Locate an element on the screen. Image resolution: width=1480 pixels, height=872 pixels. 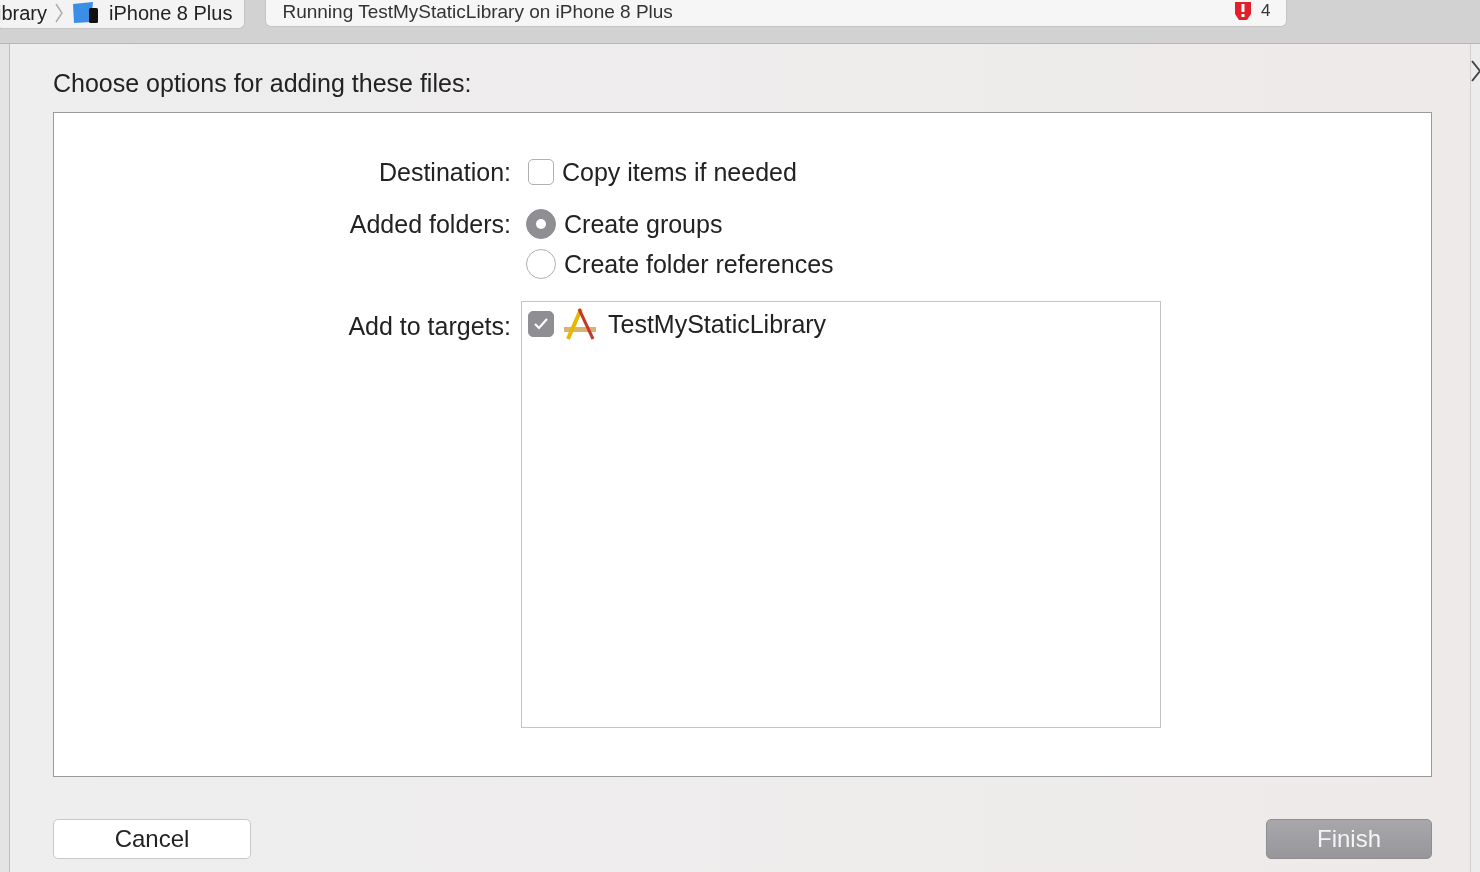
breadcrumb-item: iPhone 8 Plus is located at coordinates (171, 13).